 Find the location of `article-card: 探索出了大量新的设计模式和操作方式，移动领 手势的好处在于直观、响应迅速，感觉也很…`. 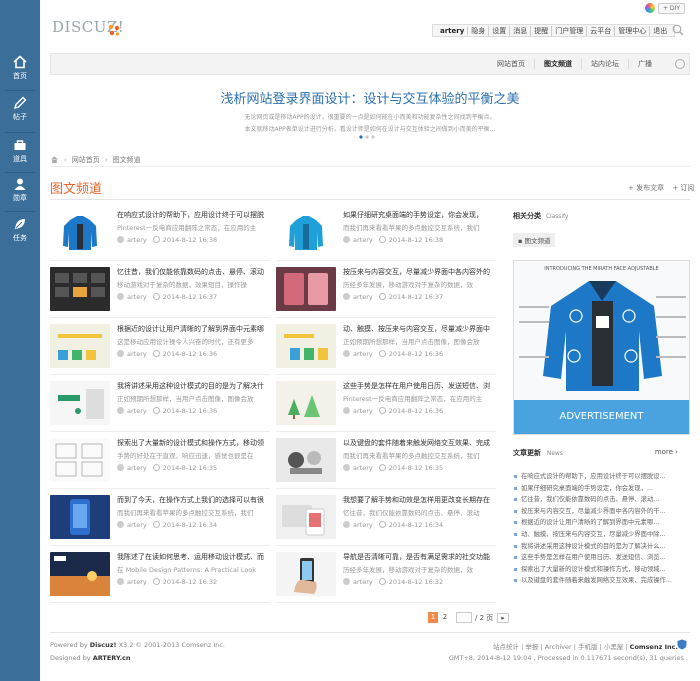

article-card: 探索出了大量新的设计模式和操作方式，移动领 手势的好处在于直观、响应迅速，感觉也很… is located at coordinates (160, 461).